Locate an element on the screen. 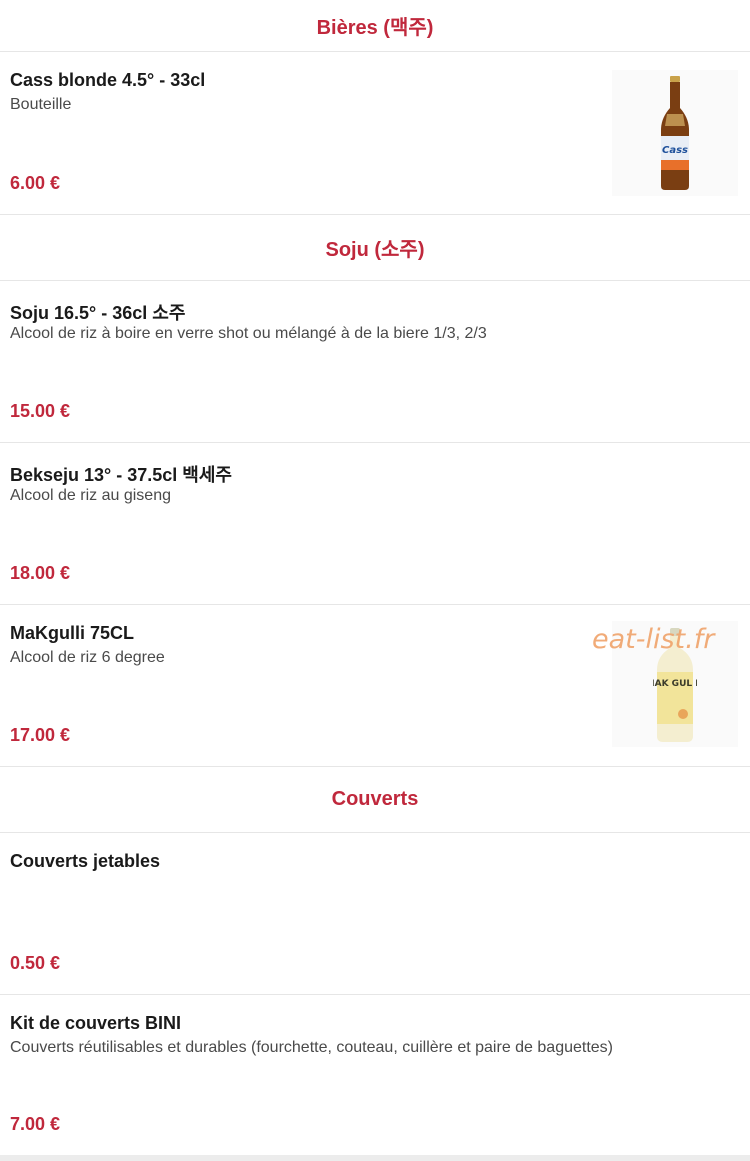 The width and height of the screenshot is (750, 1161). item-price: 6.00 € is located at coordinates (35, 183).